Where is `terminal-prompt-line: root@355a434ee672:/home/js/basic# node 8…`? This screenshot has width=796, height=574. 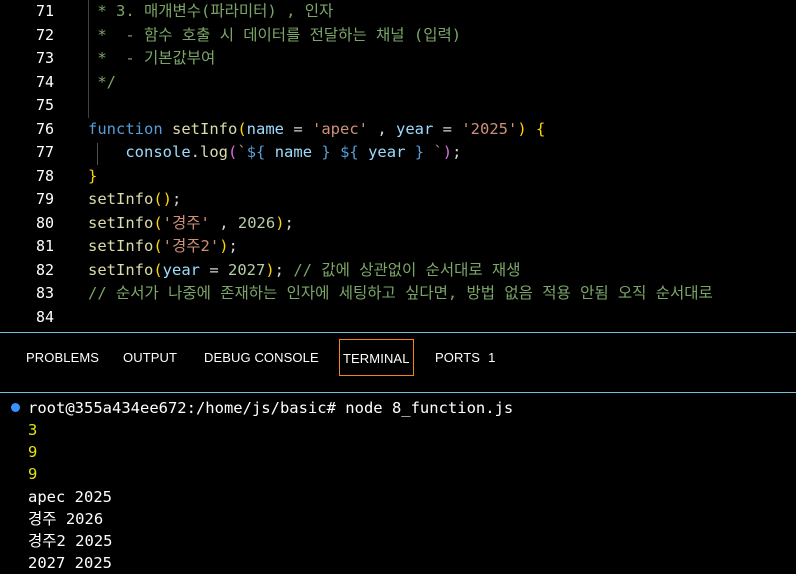 terminal-prompt-line: root@355a434ee672:/home/js/basic# node 8… is located at coordinates (271, 408).